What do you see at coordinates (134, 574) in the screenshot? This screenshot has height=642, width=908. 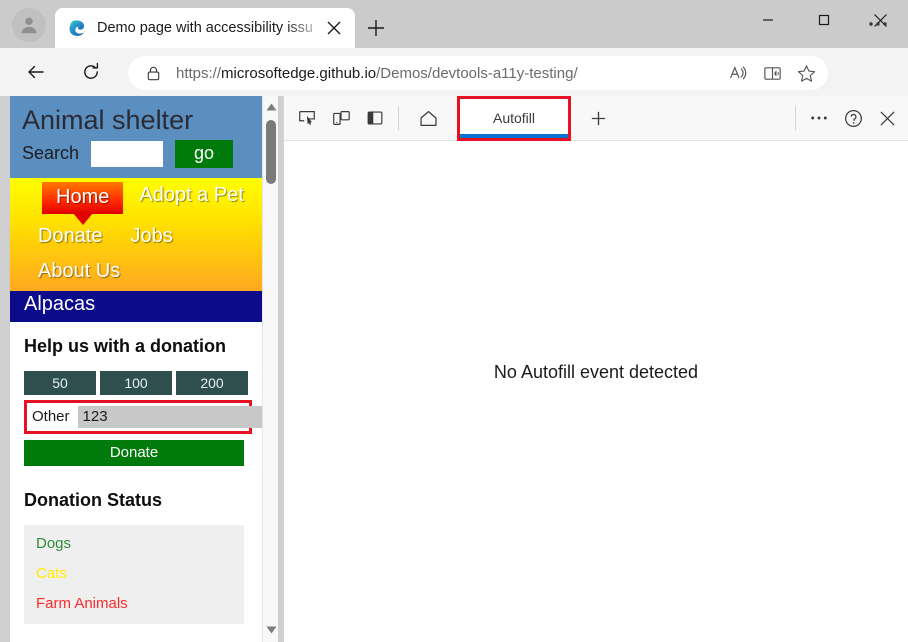 I see `donation-status-box: Dogs Cats Farm Animals` at bounding box center [134, 574].